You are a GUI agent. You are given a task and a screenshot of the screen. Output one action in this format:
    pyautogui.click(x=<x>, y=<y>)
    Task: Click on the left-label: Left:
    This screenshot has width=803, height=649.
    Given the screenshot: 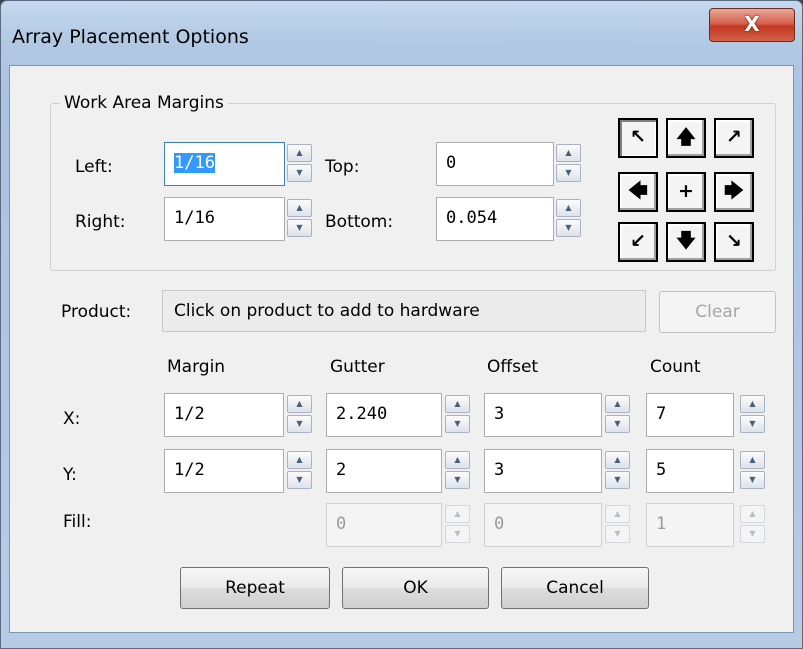 What is the action you would take?
    pyautogui.click(x=94, y=167)
    